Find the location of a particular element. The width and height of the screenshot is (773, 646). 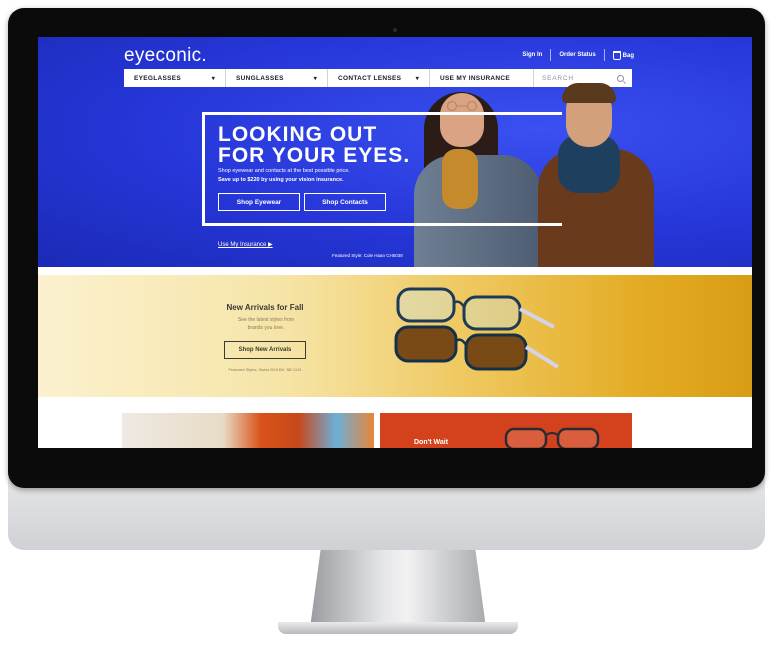

nav-use-my-insurance: USE MY INSURANCE is located at coordinates (482, 78).